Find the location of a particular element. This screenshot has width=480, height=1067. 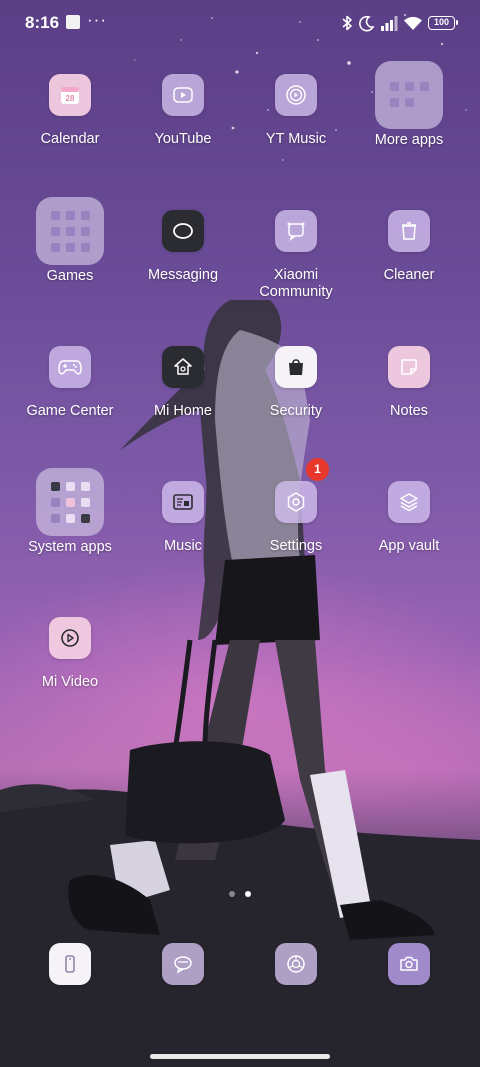

app-notes: Notes is located at coordinates (409, 383).